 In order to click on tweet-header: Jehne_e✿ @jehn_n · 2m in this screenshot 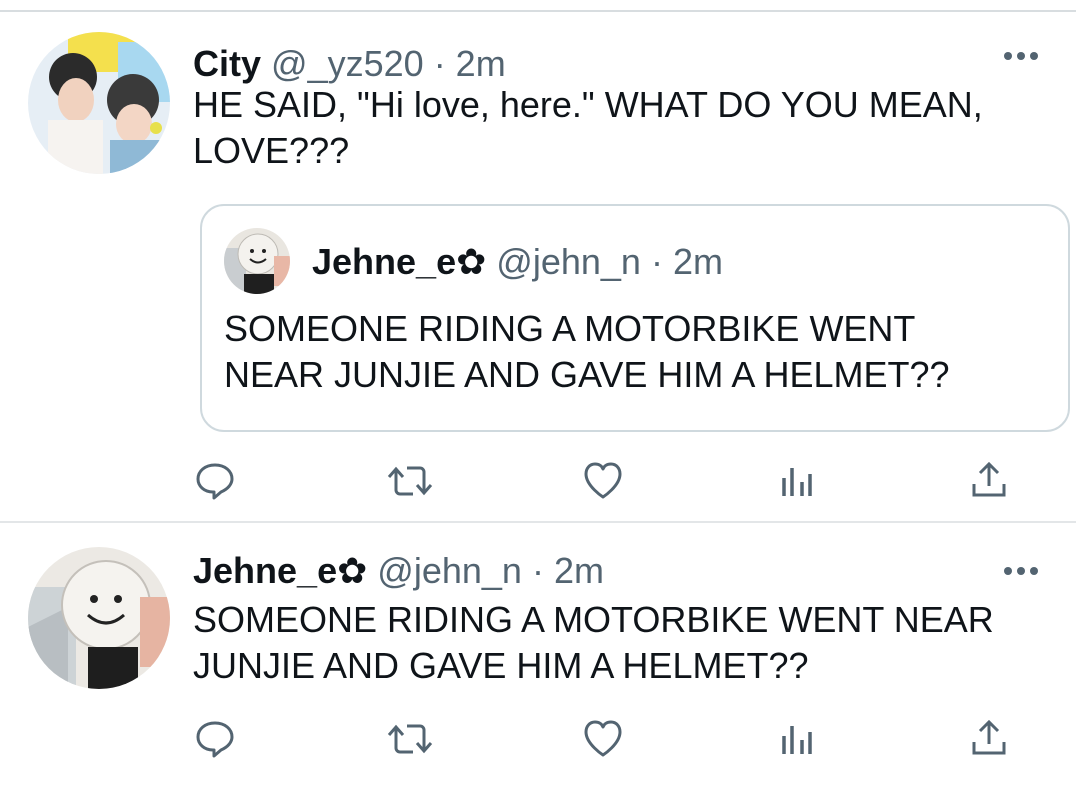, I will do `click(398, 571)`.